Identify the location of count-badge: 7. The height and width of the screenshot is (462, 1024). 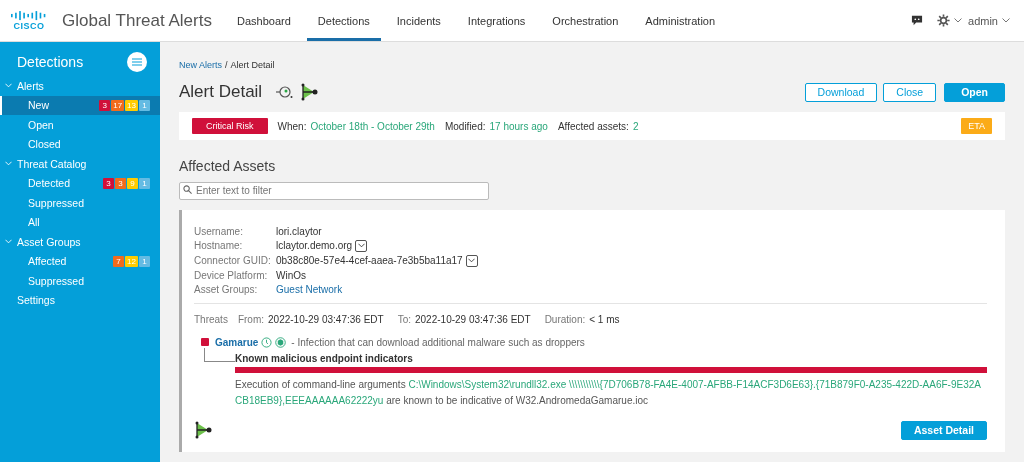
(119, 261).